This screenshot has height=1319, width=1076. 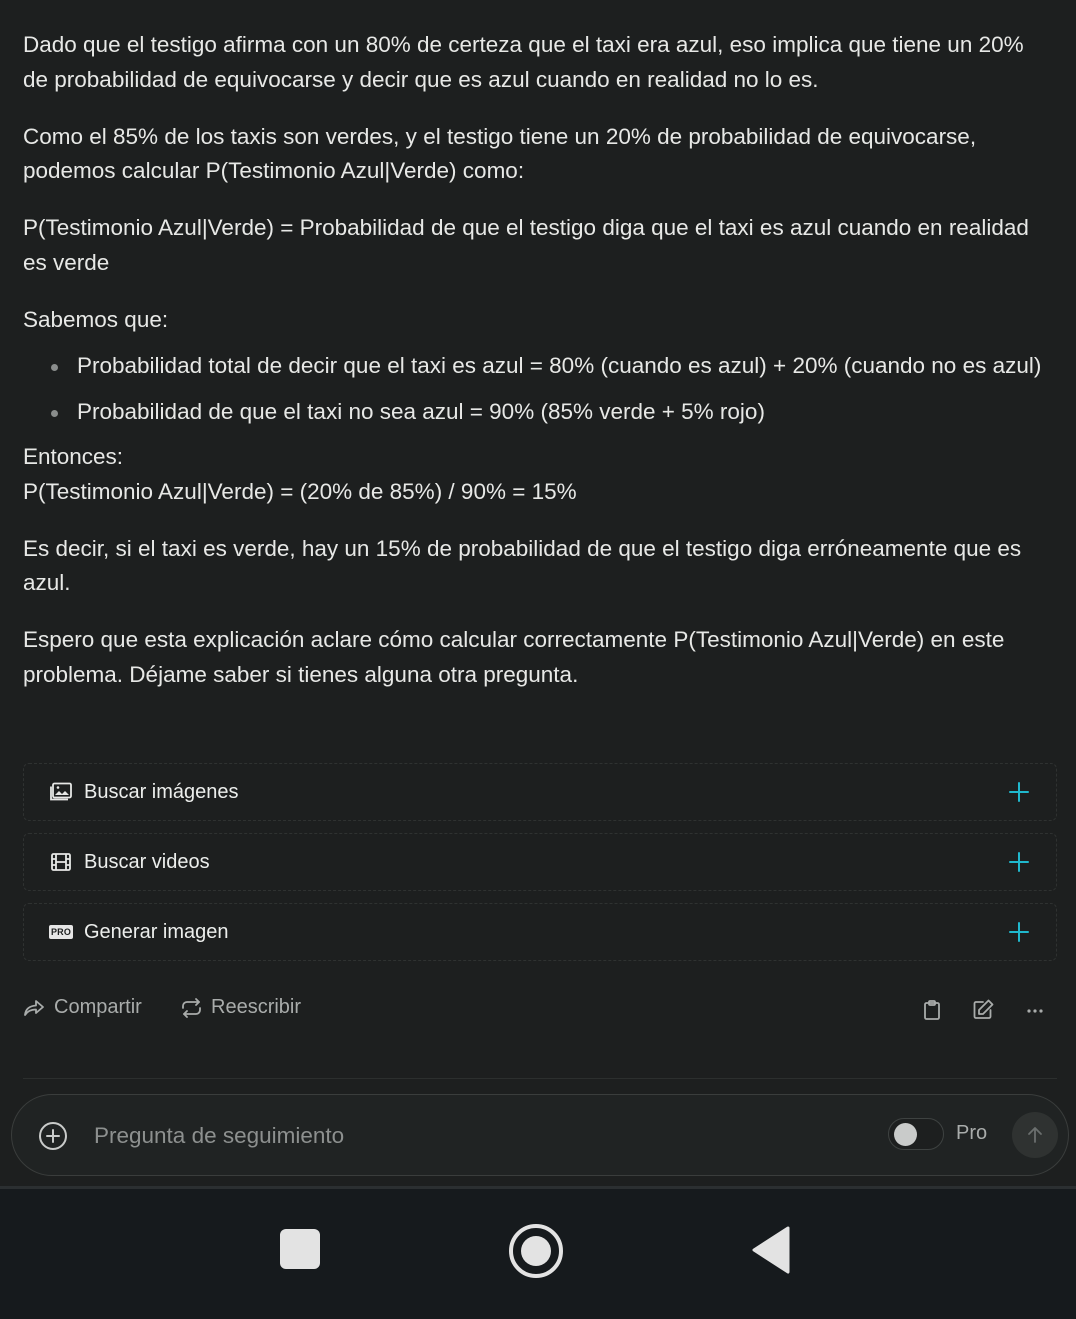 What do you see at coordinates (1035, 1010) in the screenshot?
I see `more-horizontal-icon` at bounding box center [1035, 1010].